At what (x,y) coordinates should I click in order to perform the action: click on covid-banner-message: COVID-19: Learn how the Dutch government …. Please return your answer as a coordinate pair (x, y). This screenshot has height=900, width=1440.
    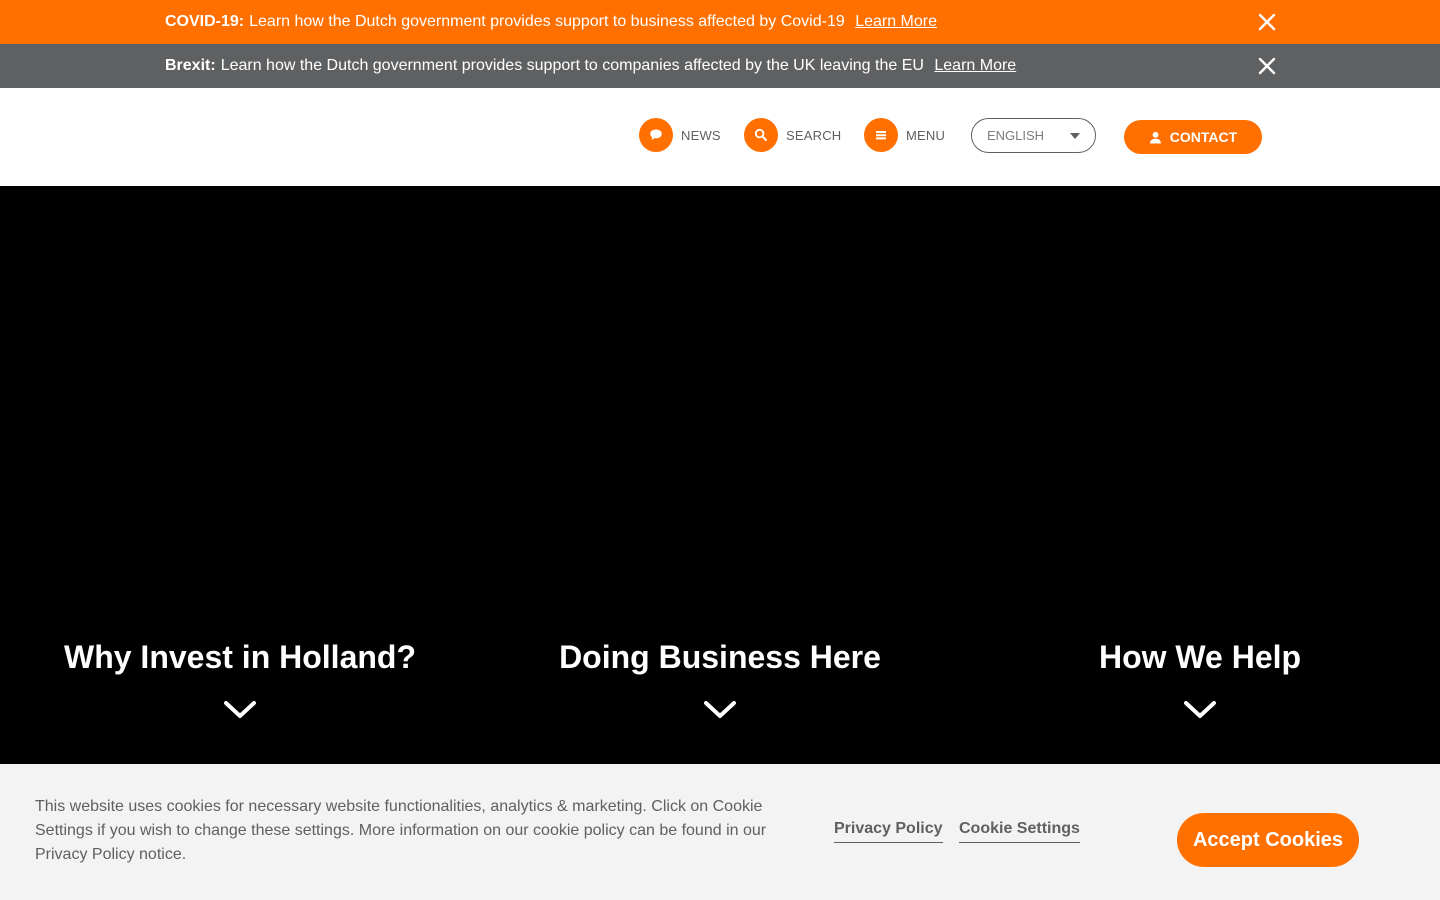
    Looking at the image, I should click on (551, 21).